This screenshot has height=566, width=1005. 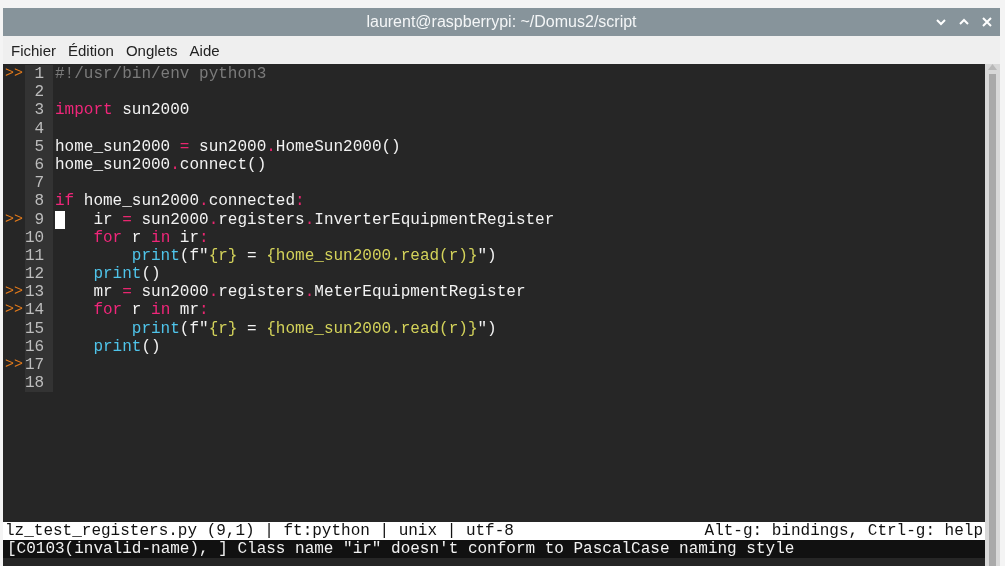 I want to click on file-info: lz_test_registers.py (9,1) | ft:python | unix | utf-8, so click(x=259, y=531).